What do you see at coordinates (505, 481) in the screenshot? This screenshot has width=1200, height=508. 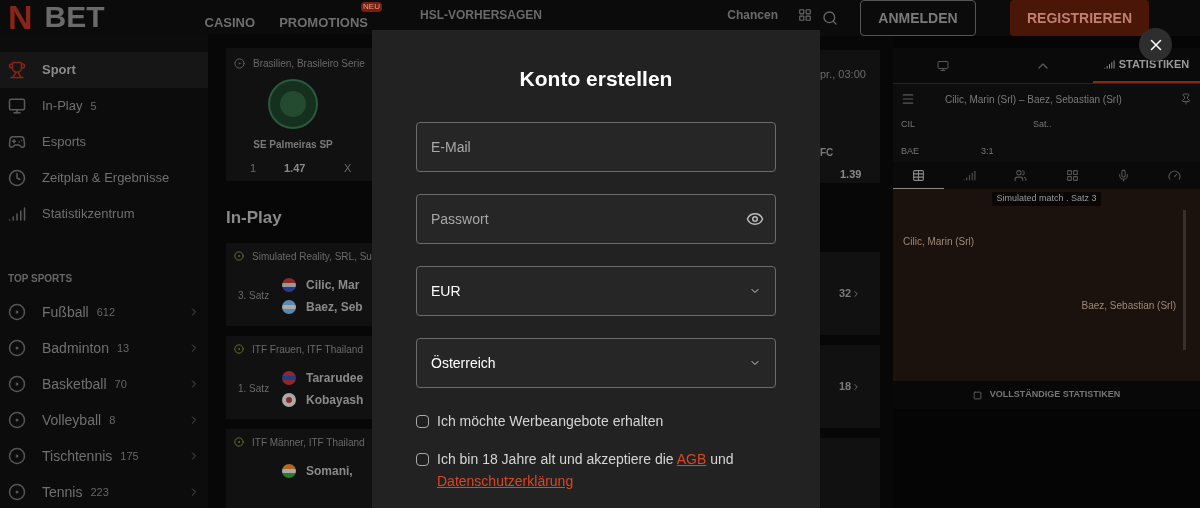 I see `privacy-link: Datenschutzerklärung` at bounding box center [505, 481].